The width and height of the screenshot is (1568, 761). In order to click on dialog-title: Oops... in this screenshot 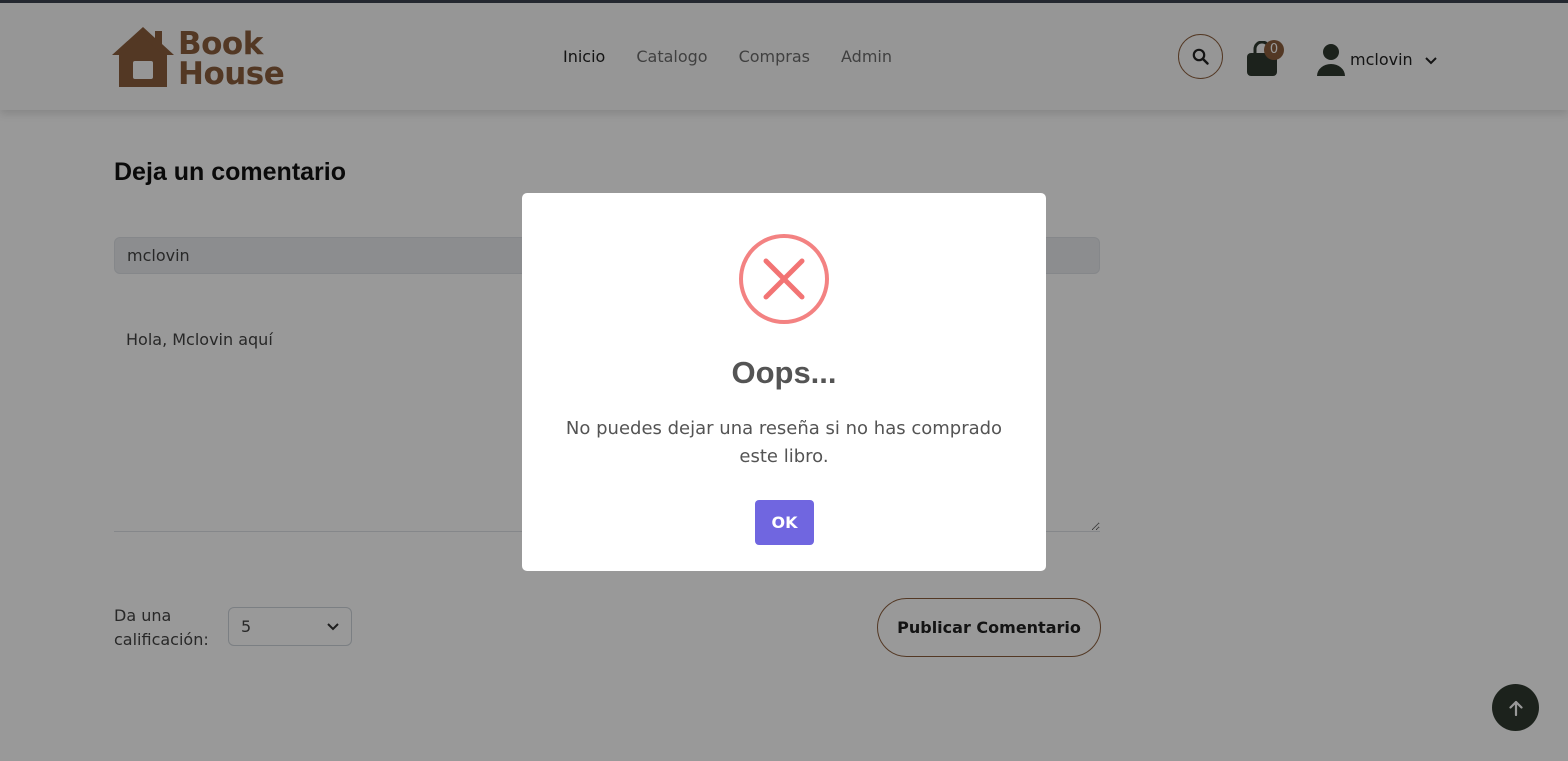, I will do `click(784, 372)`.